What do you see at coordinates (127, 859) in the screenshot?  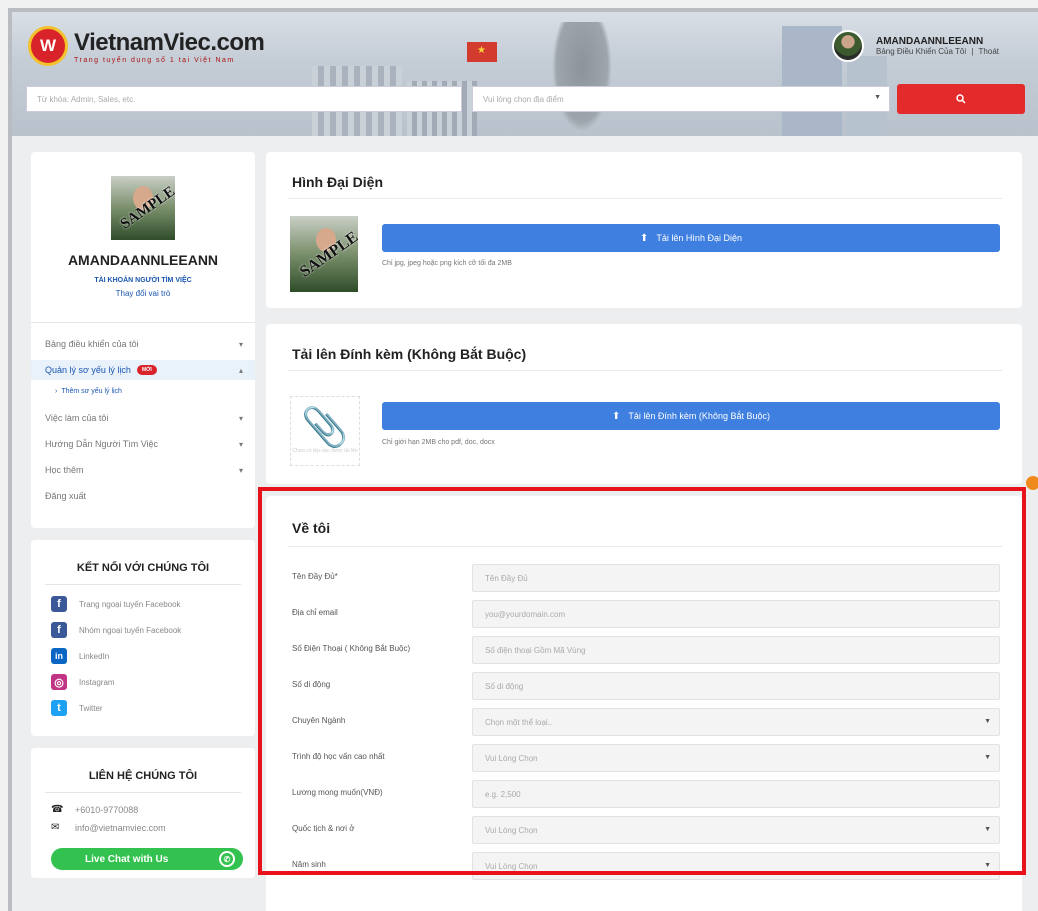 I see `live-chat-label: Live Chat with Us` at bounding box center [127, 859].